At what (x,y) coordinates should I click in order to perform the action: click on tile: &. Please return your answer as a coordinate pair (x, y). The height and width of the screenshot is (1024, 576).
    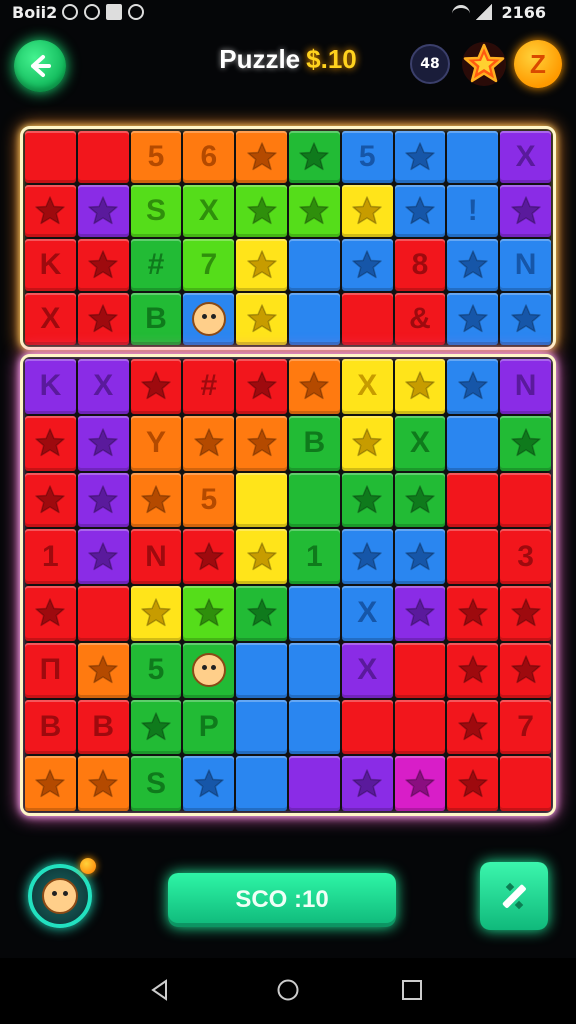
    Looking at the image, I should click on (420, 319).